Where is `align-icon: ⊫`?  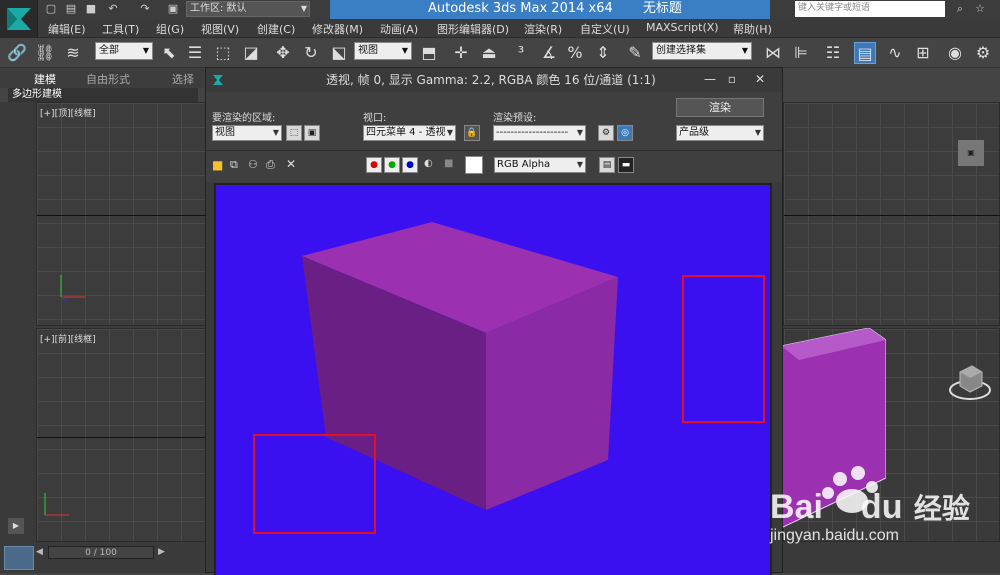
align-icon: ⊫ is located at coordinates (801, 53).